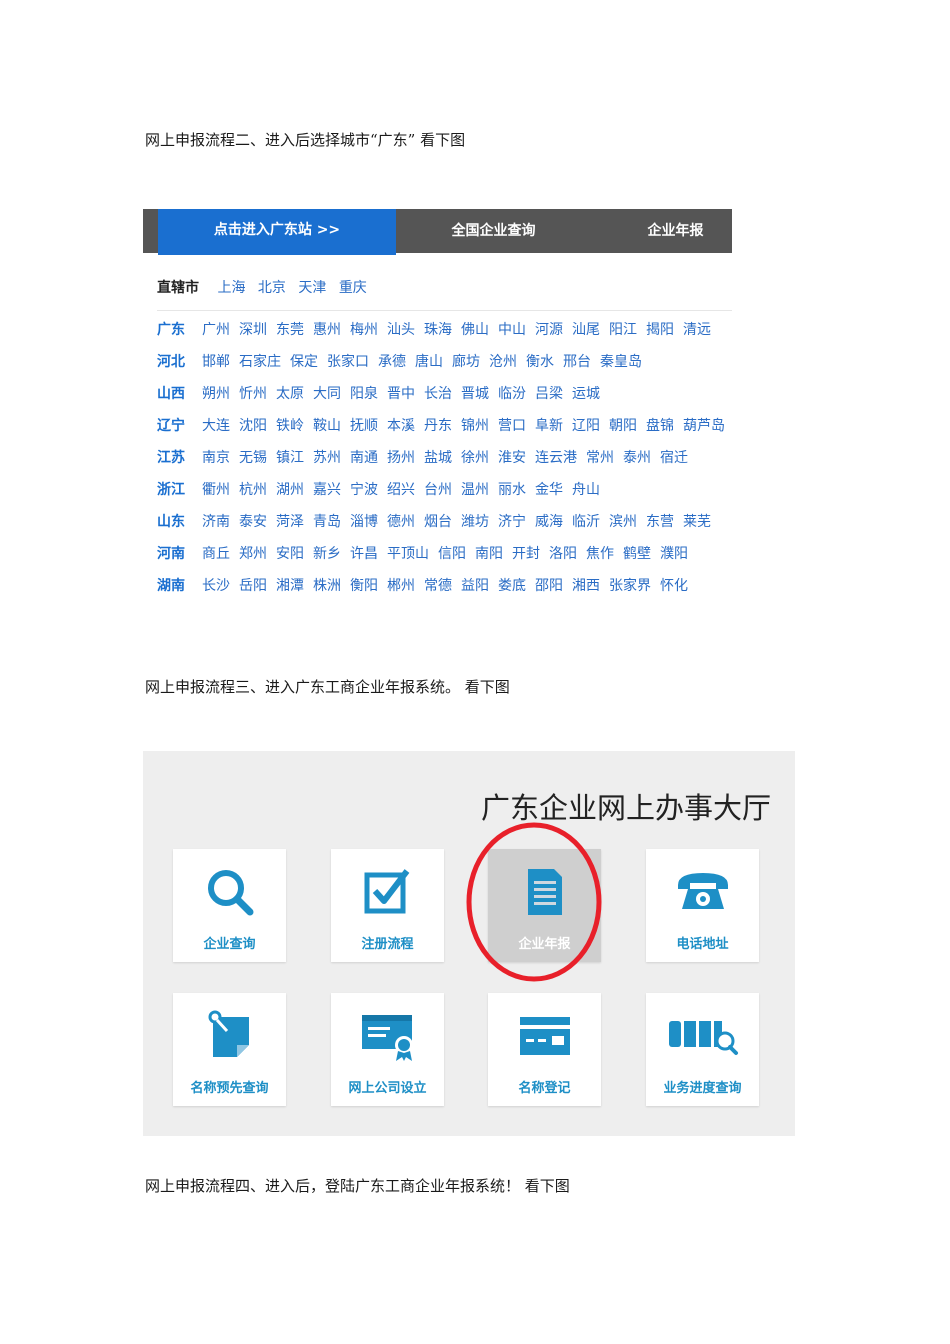  I want to click on city-link: 大连, so click(216, 426).